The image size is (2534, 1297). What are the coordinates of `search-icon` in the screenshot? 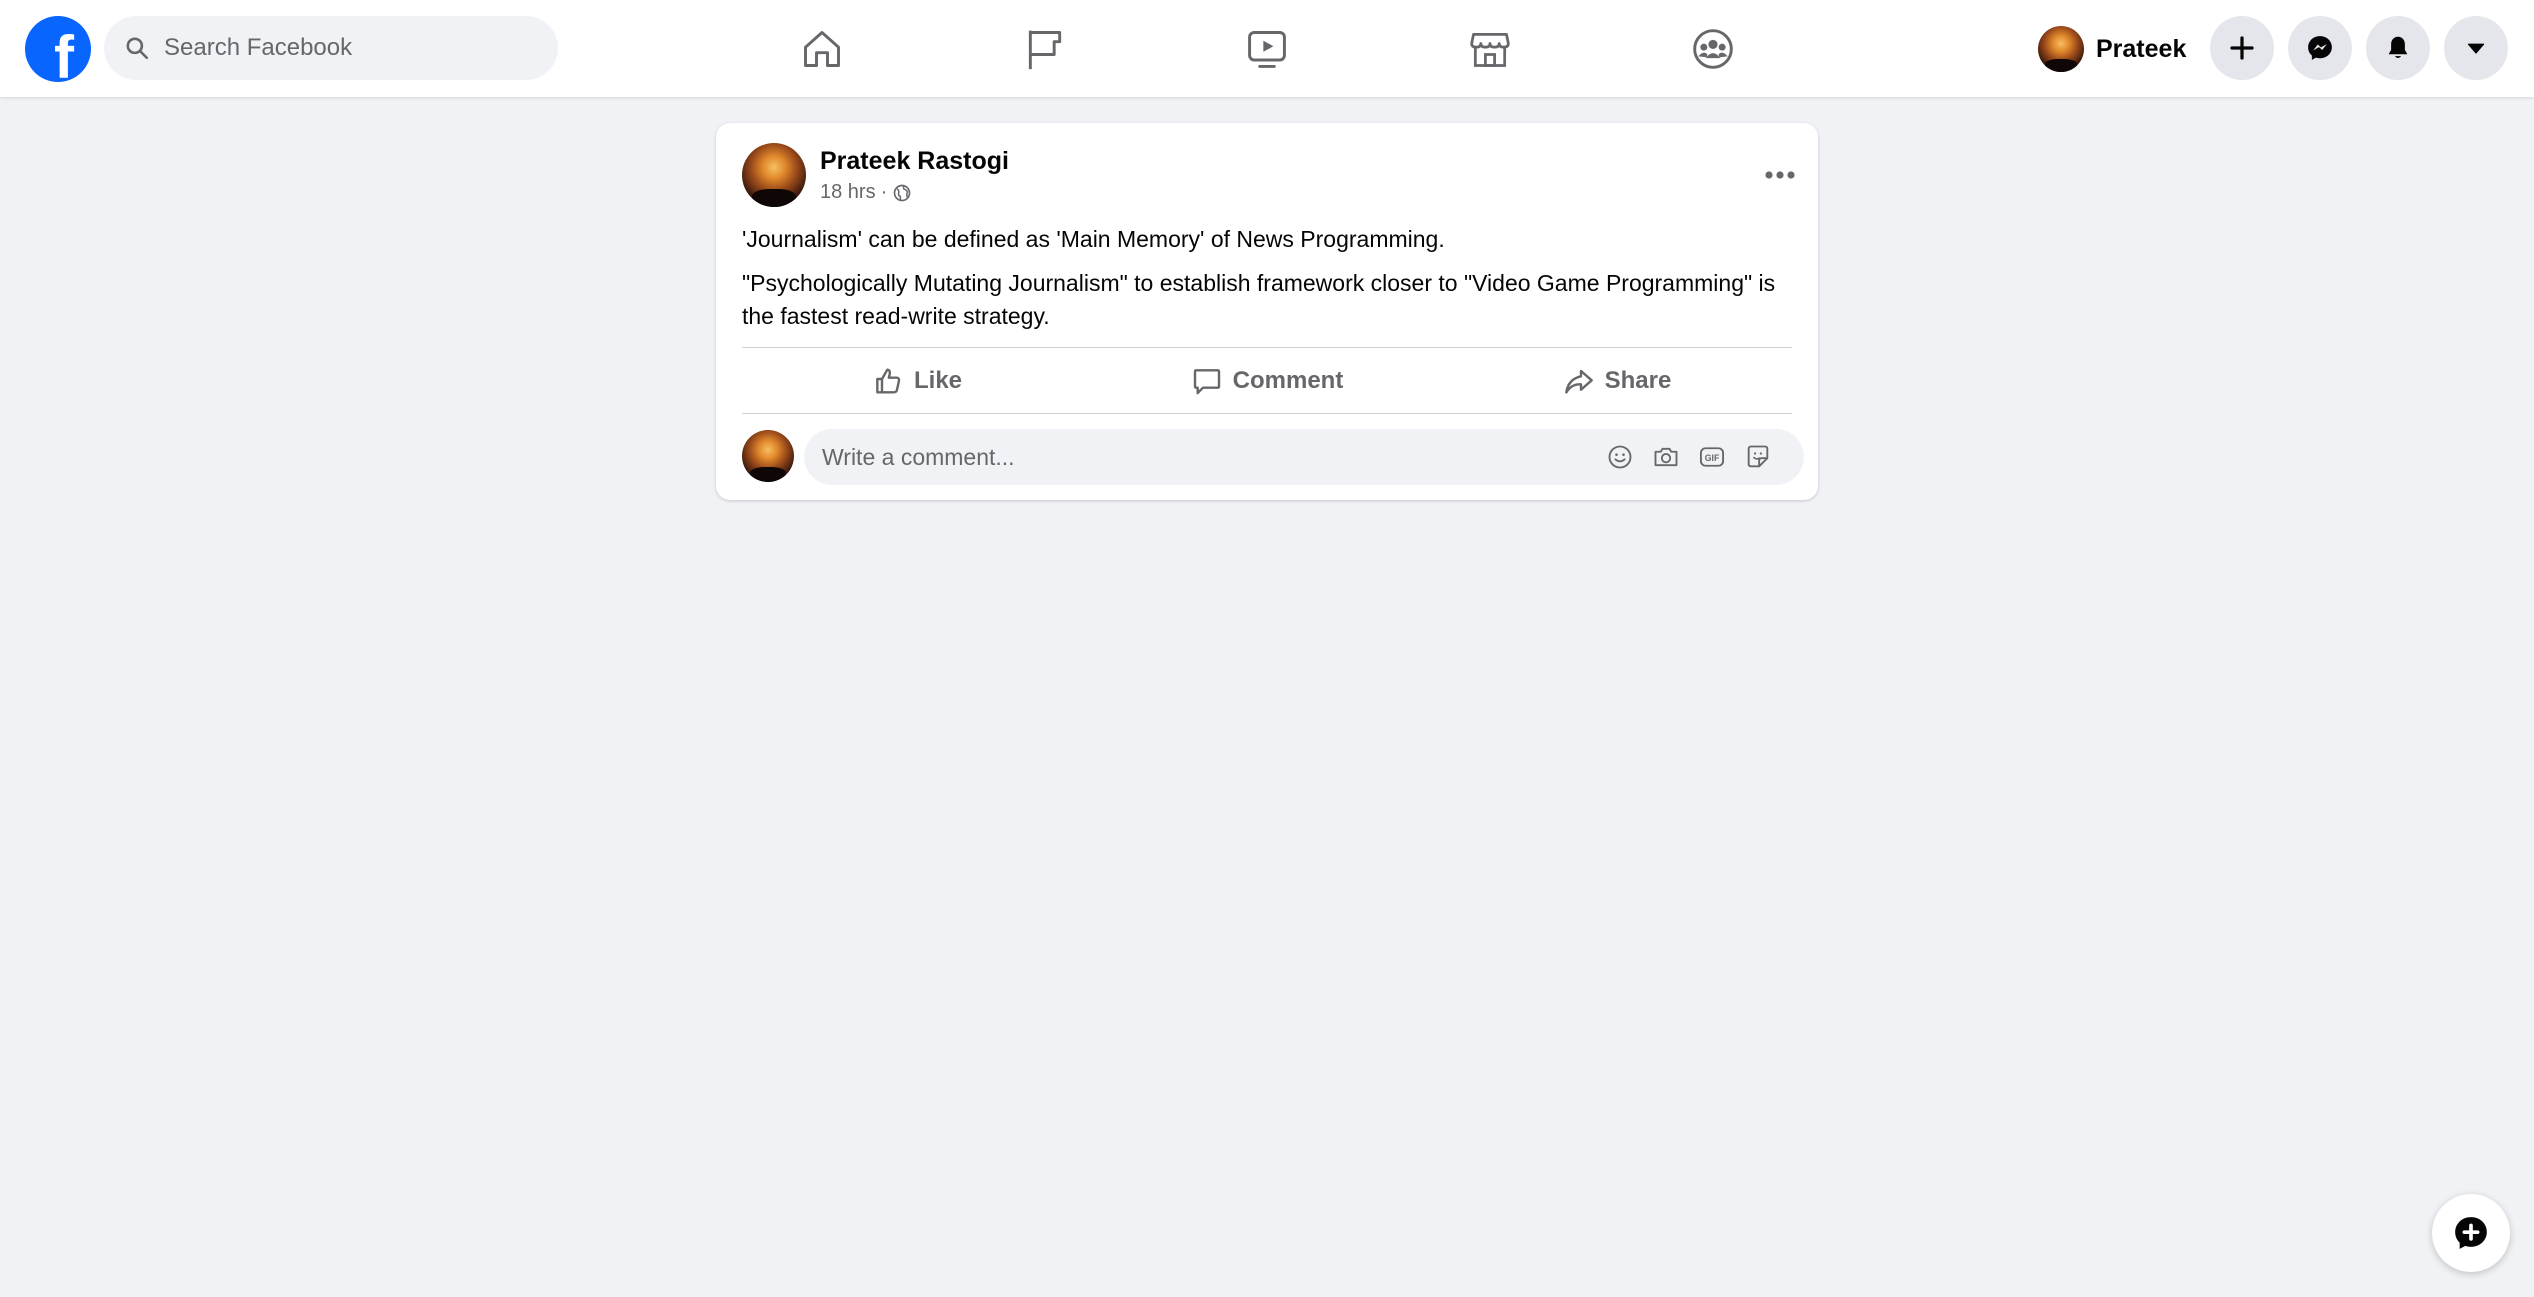 It's located at (137, 48).